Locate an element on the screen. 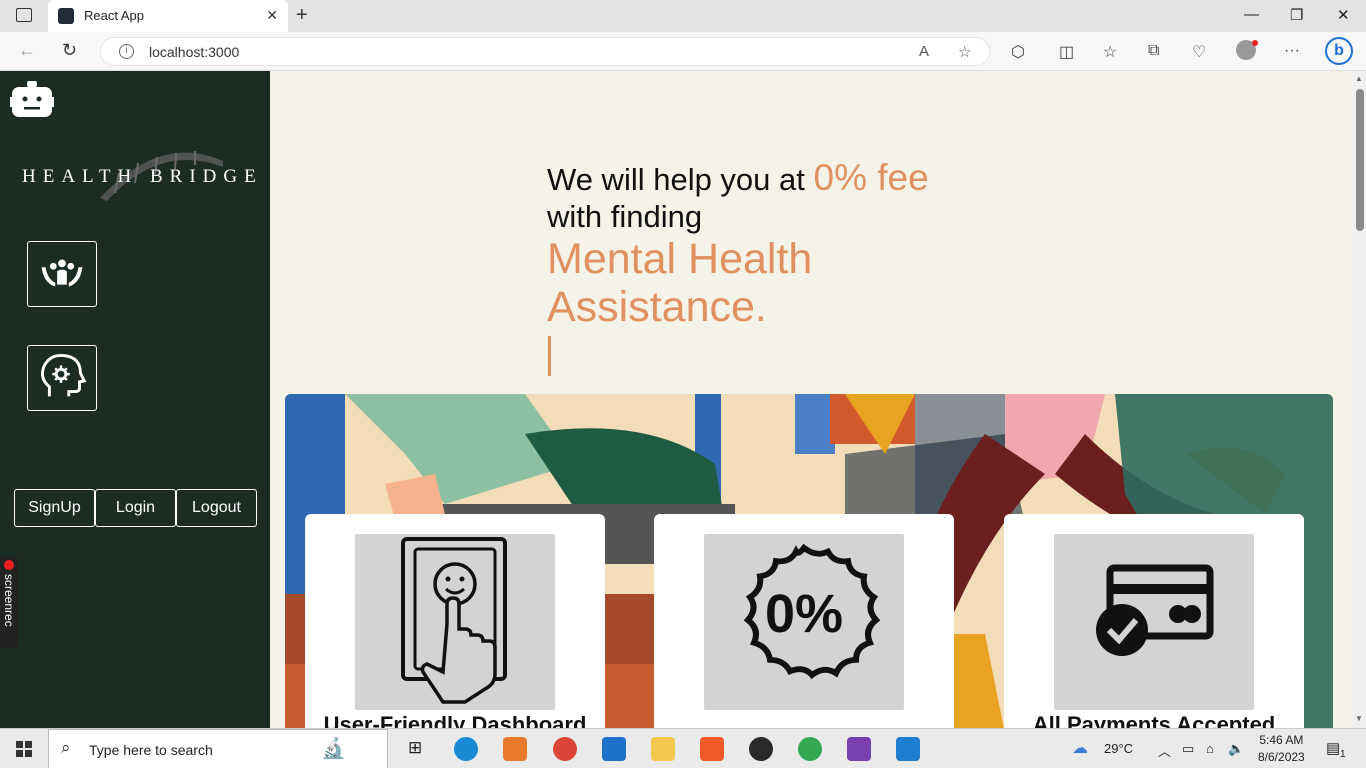  notification-count: 1 is located at coordinates (1343, 754).